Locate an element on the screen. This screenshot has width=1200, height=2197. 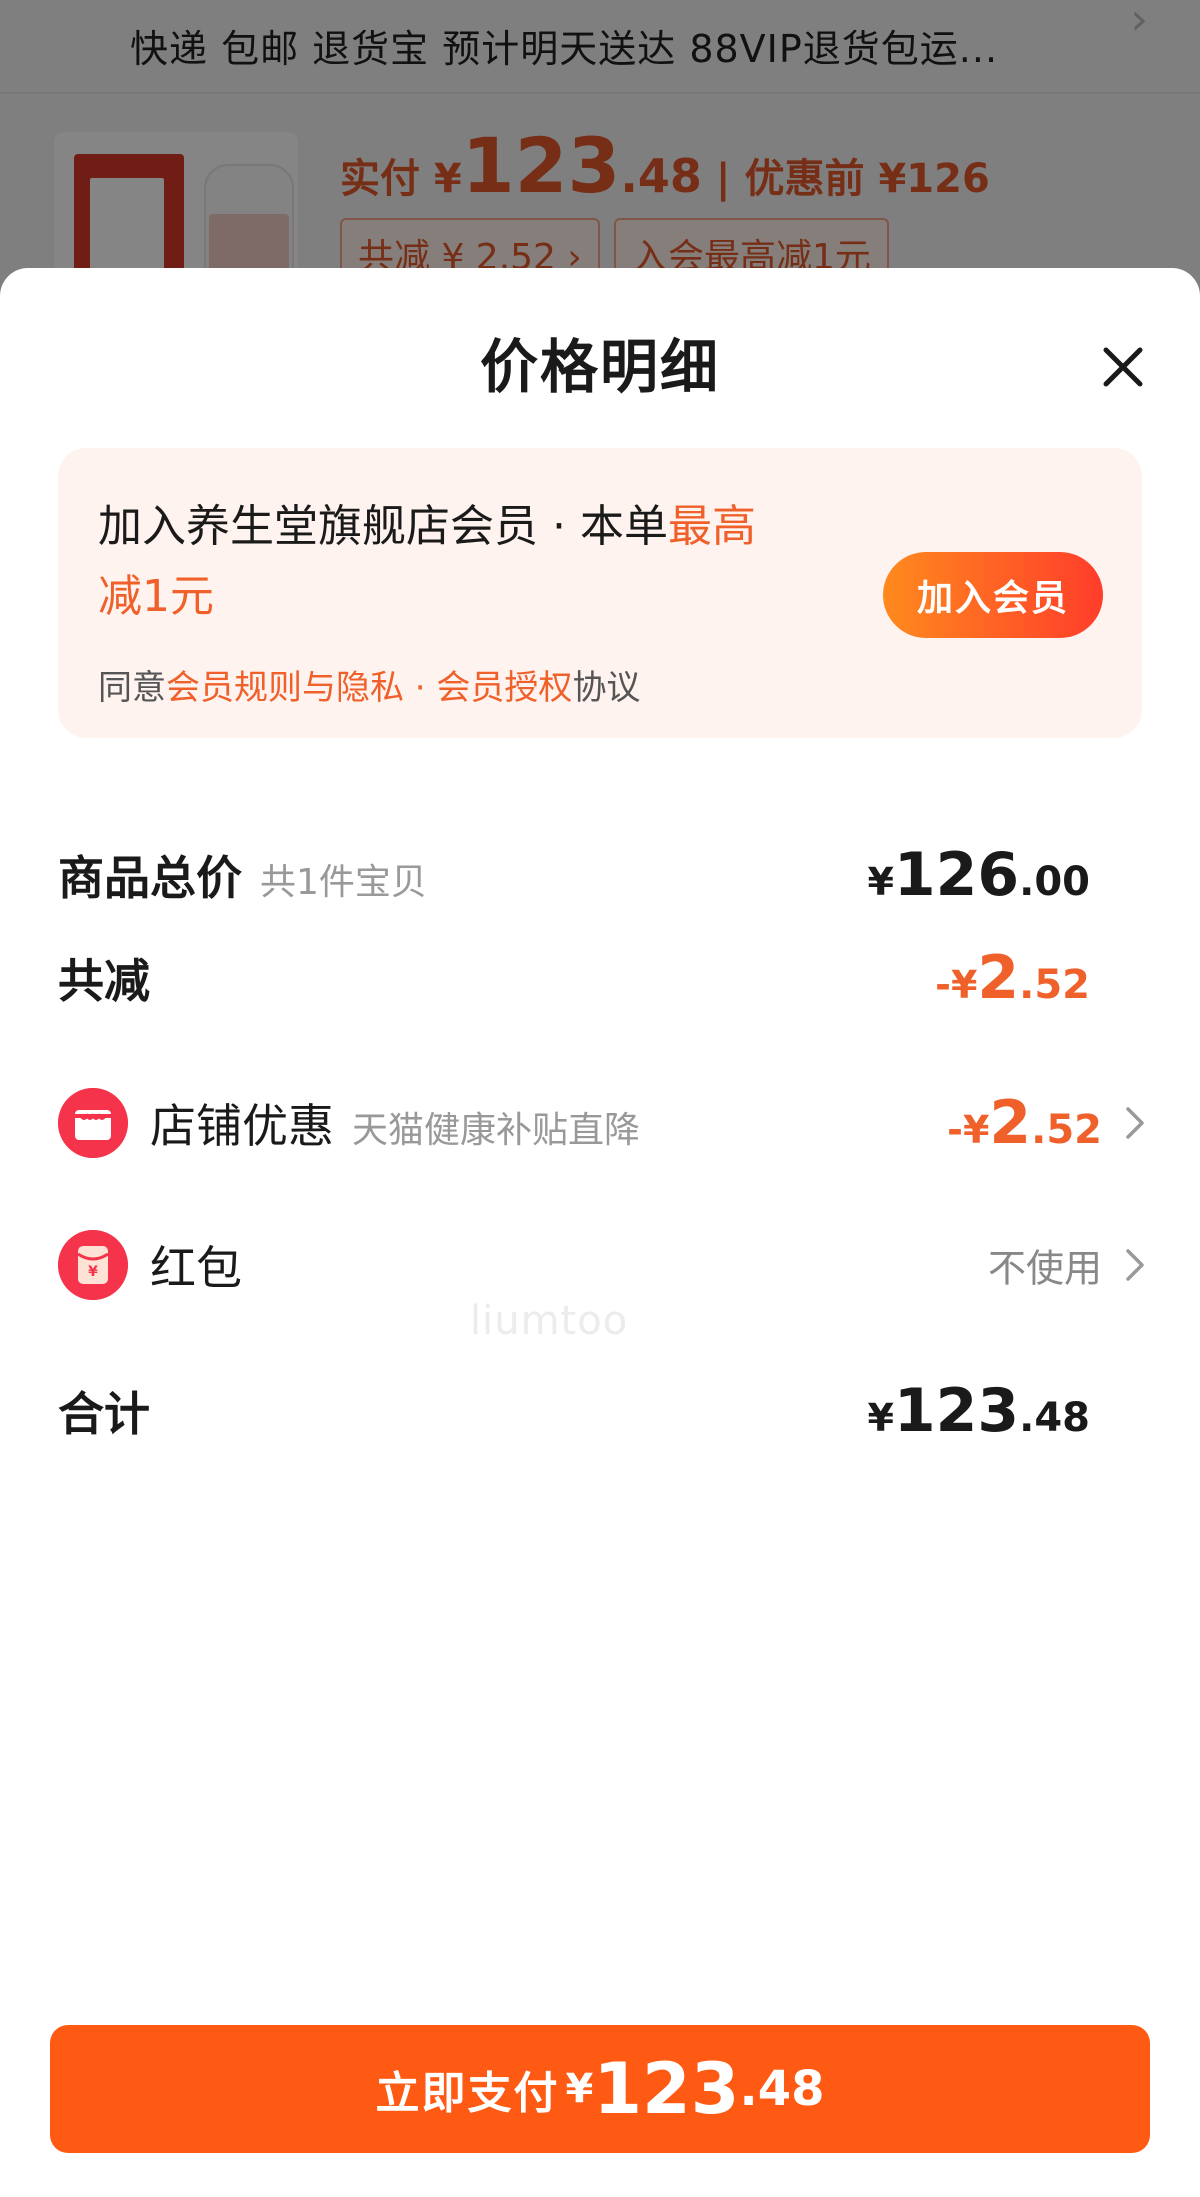
row-store-discount: 店铺优惠 天猫健康补贴直降 -¥2.52 is located at coordinates (603, 1123).